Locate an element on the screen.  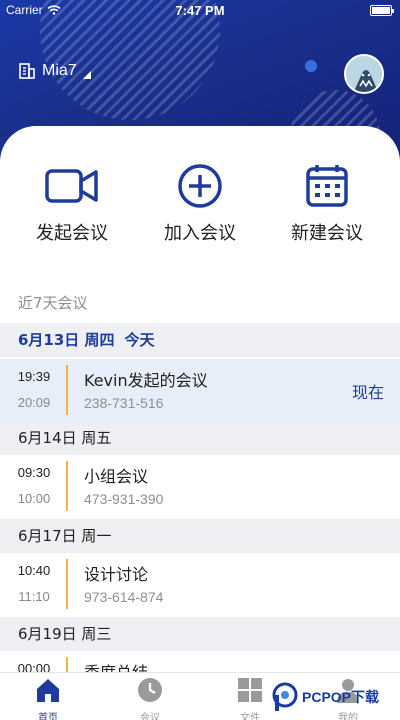
watermark: PCPOP下载 is located at coordinates (325, 697).